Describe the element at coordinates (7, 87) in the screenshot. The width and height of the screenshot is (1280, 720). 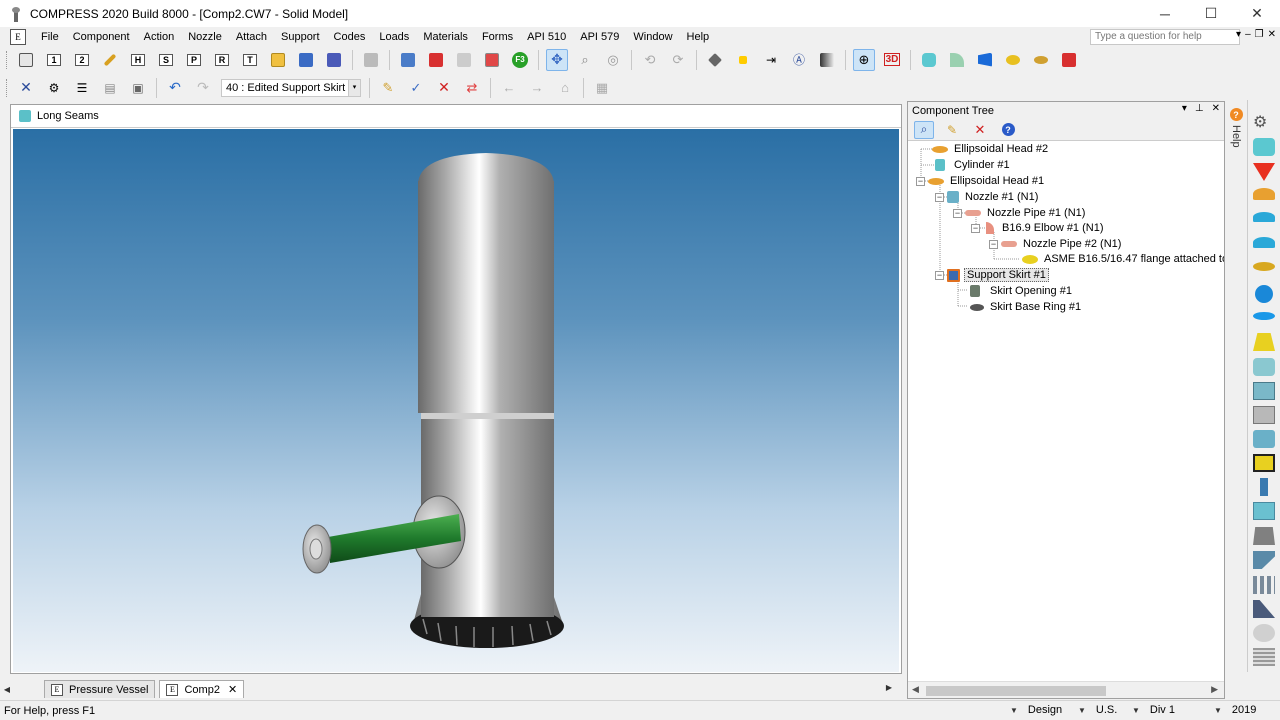
I see `toolbar-grip` at that location.